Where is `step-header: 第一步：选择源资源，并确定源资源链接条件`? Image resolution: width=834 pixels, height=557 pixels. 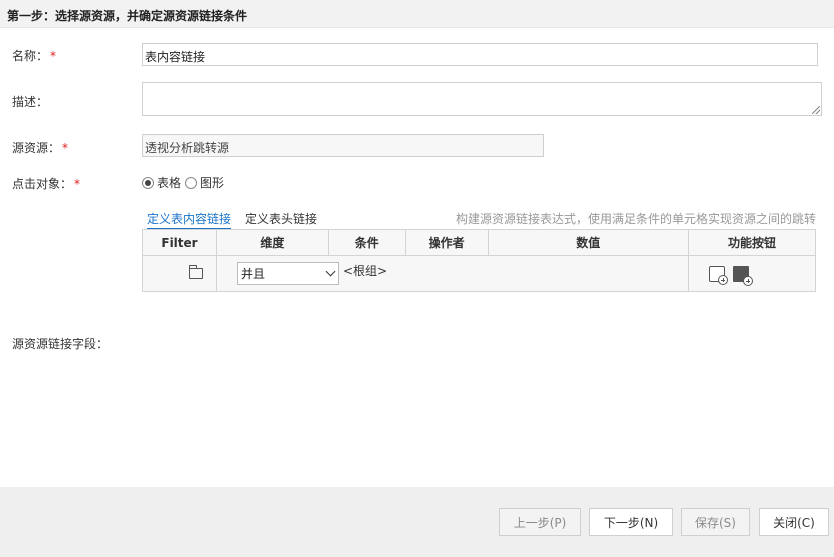 step-header: 第一步：选择源资源，并确定源资源链接条件 is located at coordinates (417, 14).